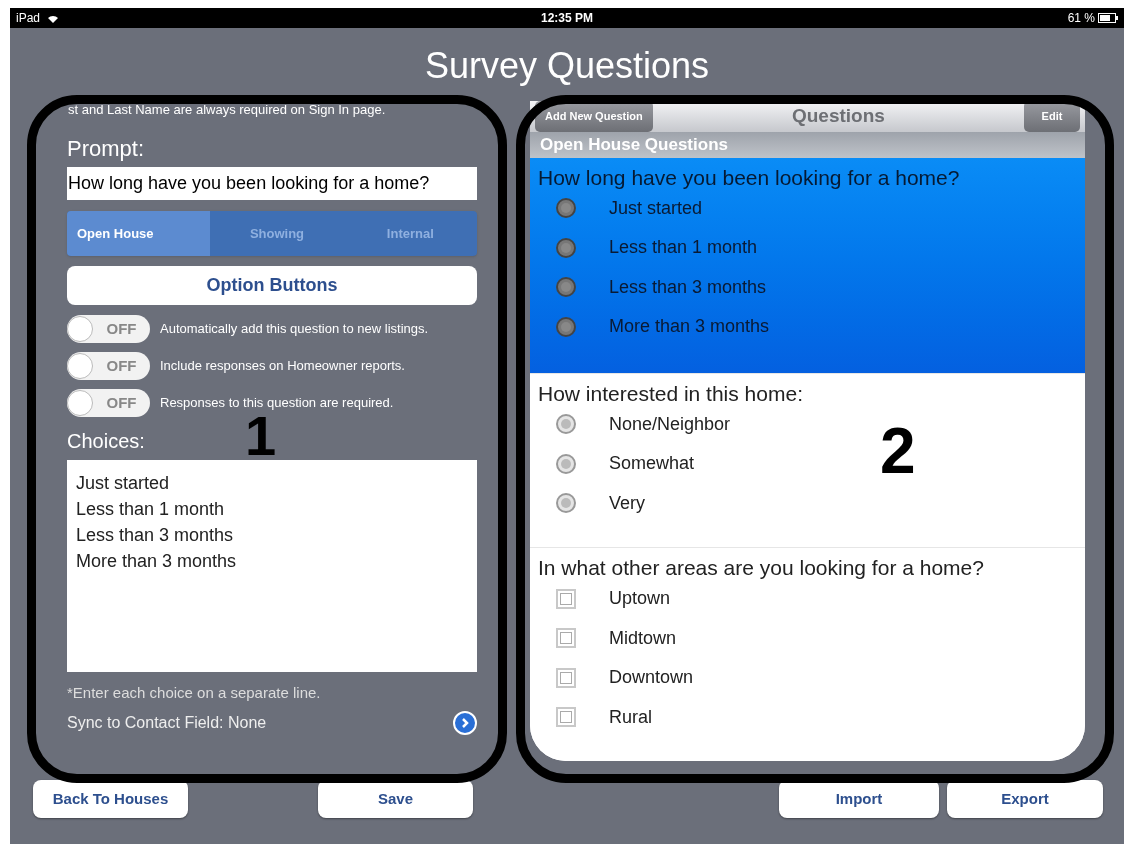  What do you see at coordinates (640, 599) in the screenshot?
I see `option-label: Uptown` at bounding box center [640, 599].